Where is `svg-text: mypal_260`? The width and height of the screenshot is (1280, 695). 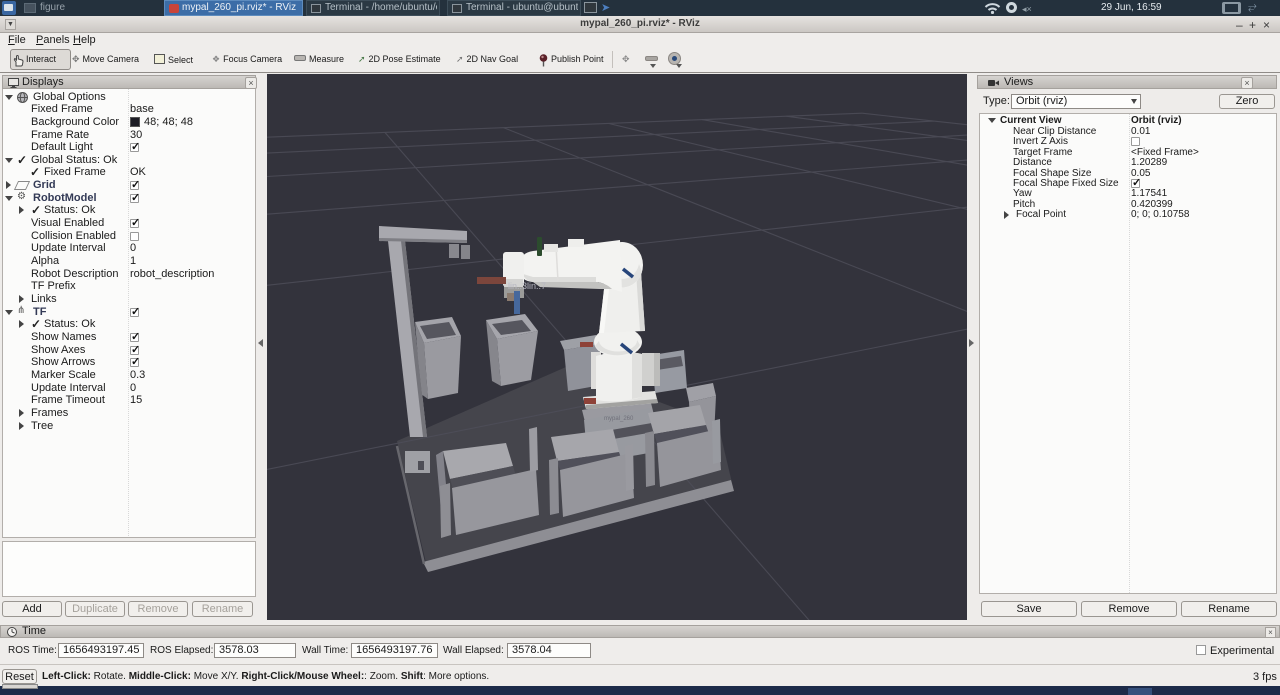
svg-text: mypal_260 is located at coordinates (619, 419).